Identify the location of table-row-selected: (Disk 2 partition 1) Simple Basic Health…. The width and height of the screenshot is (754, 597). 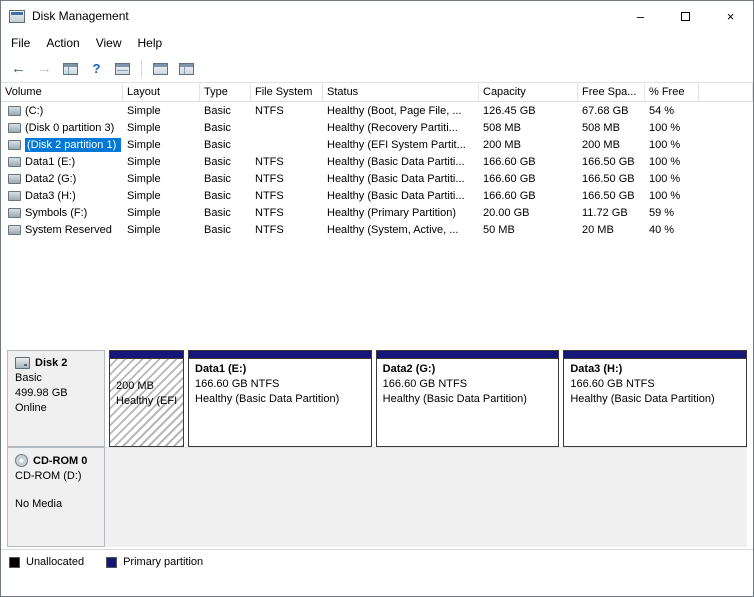
(377, 144).